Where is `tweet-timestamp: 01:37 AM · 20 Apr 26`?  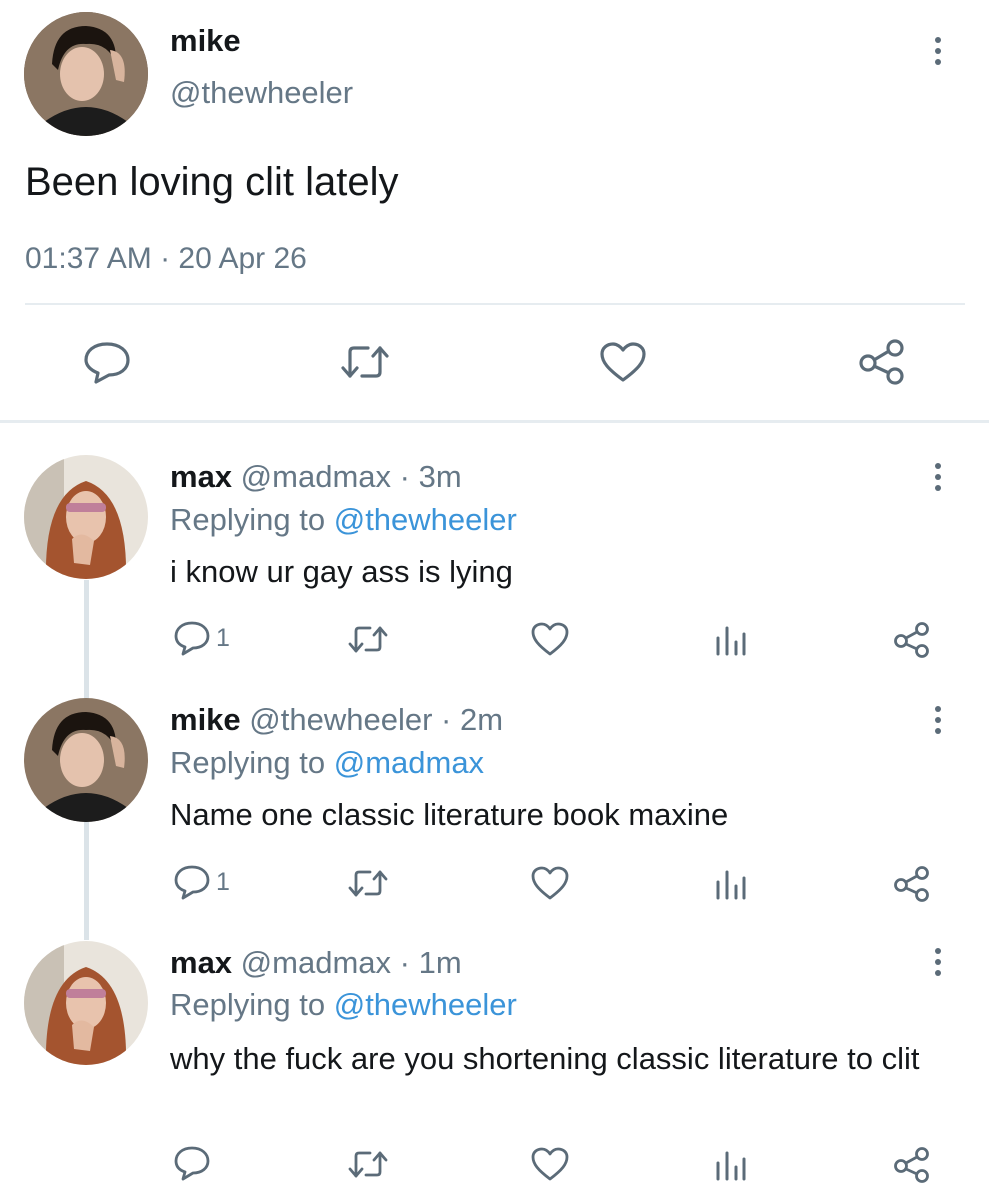
tweet-timestamp: 01:37 AM · 20 Apr 26 is located at coordinates (166, 259).